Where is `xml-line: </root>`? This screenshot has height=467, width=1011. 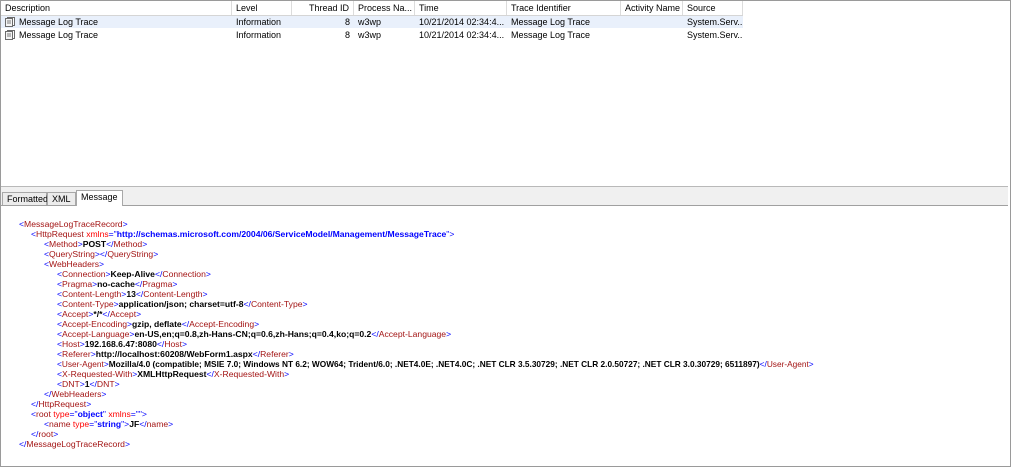
xml-line: </root> is located at coordinates (45, 434).